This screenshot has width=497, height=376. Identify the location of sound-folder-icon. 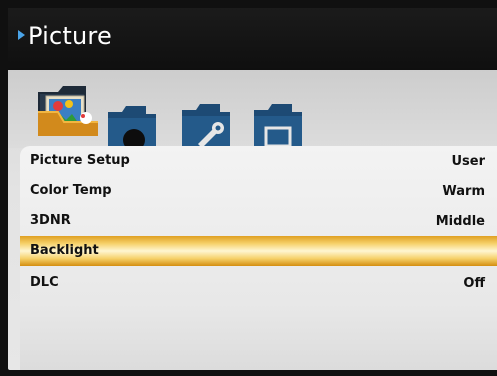
(132, 128).